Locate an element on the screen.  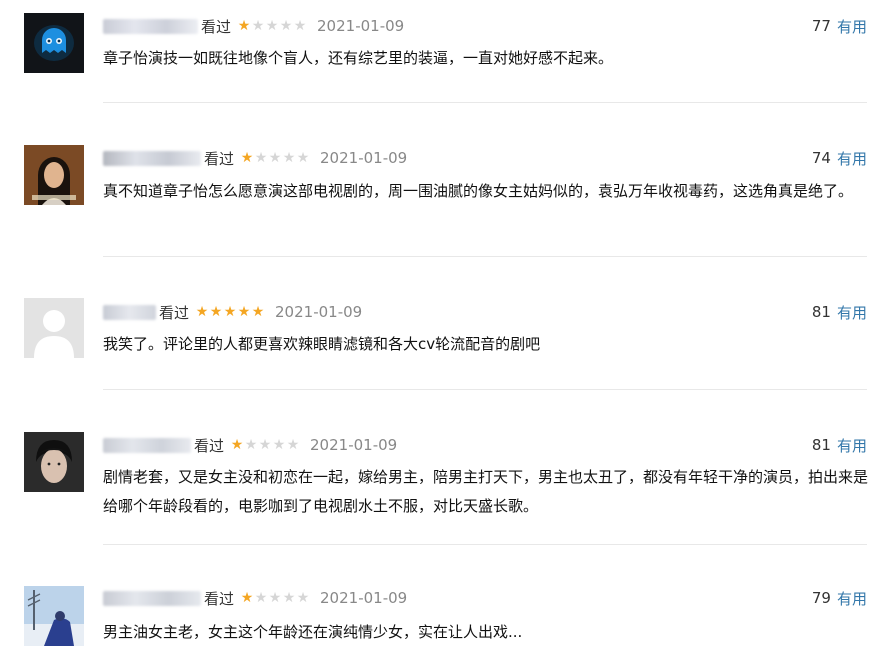
vote-count: 79 is located at coordinates (821, 598).